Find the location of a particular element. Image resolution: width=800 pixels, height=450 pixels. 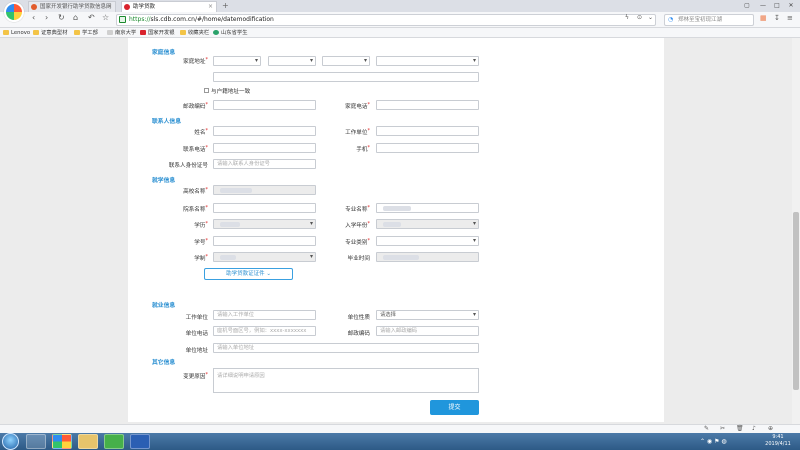

label-name: 姓名* is located at coordinates (201, 132).